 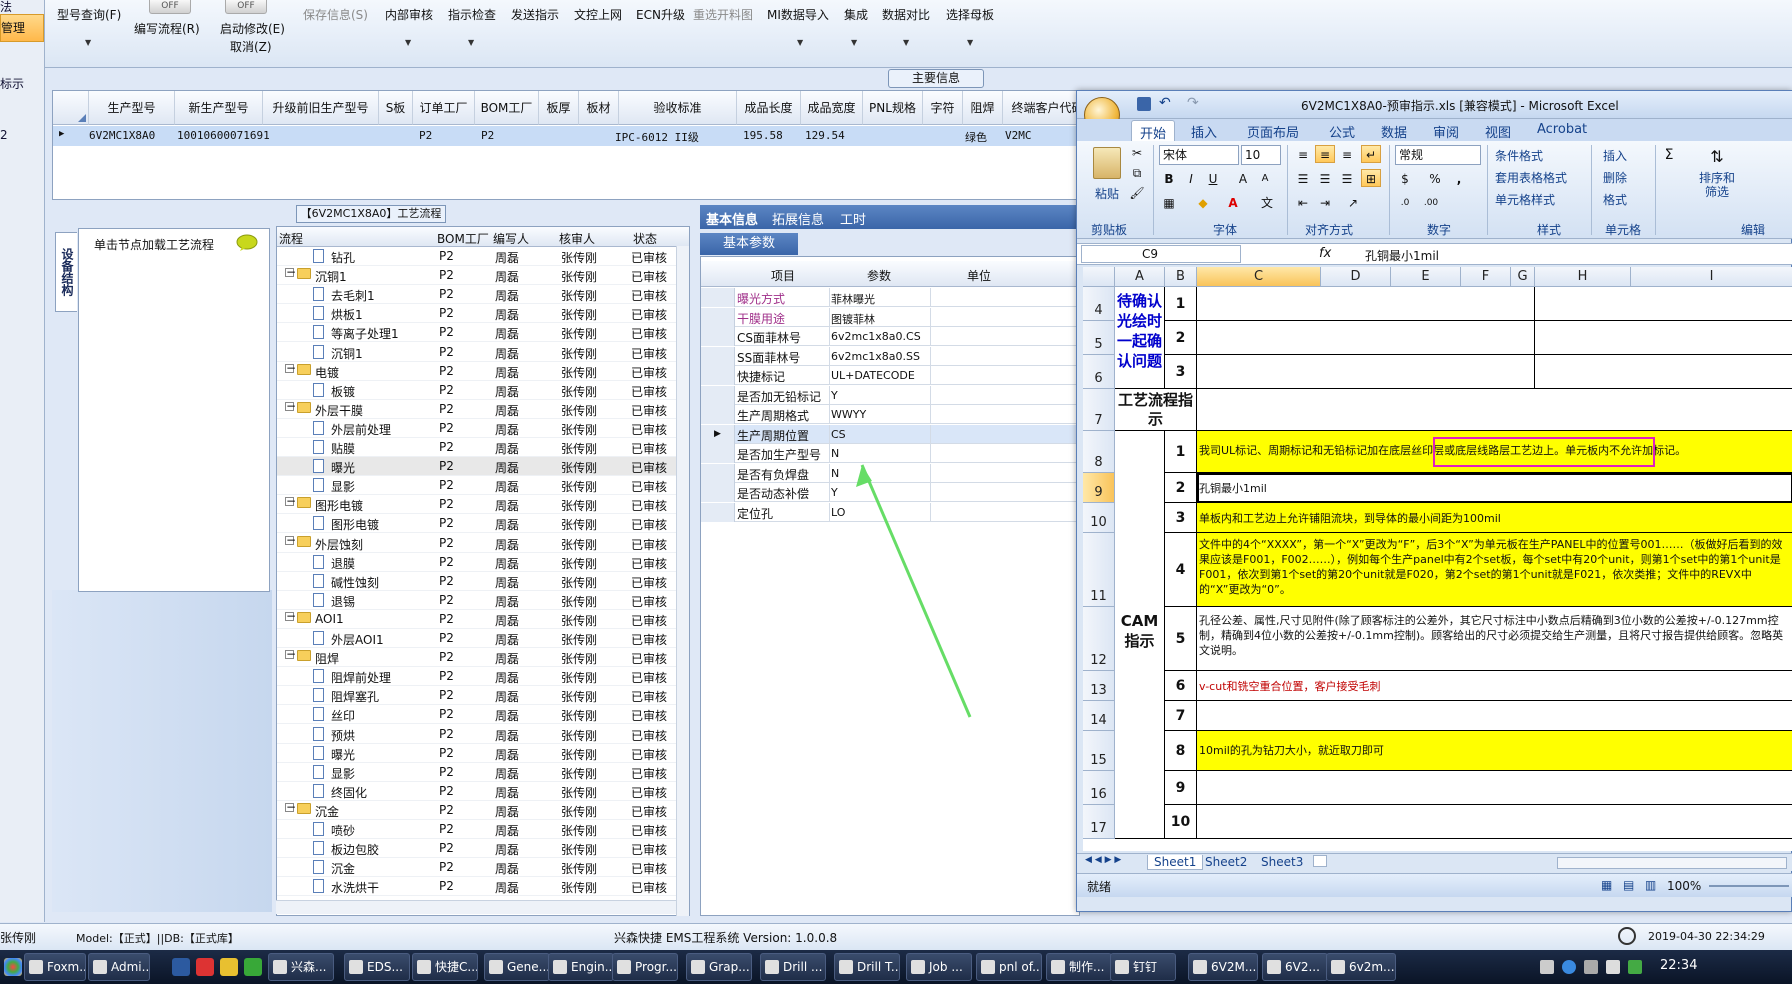 I want to click on col-header: 板材, so click(x=599, y=108).